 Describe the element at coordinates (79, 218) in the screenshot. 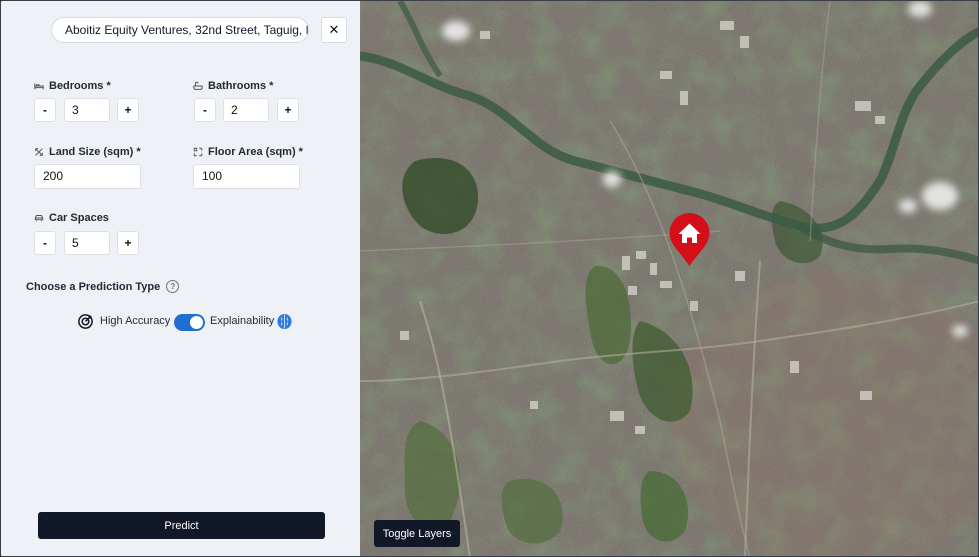

I see `car-spaces-label-text: Car Spaces` at that location.